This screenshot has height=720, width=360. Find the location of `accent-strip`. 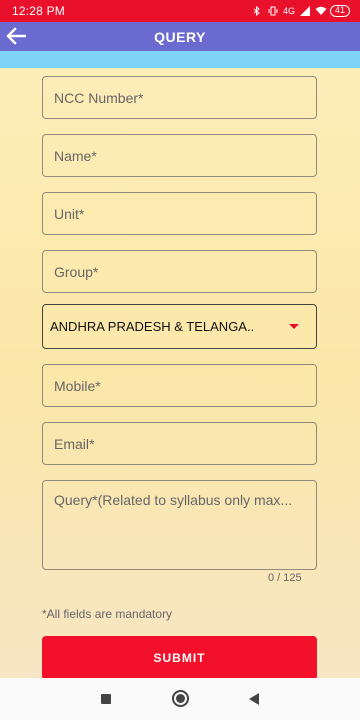

accent-strip is located at coordinates (180, 59).